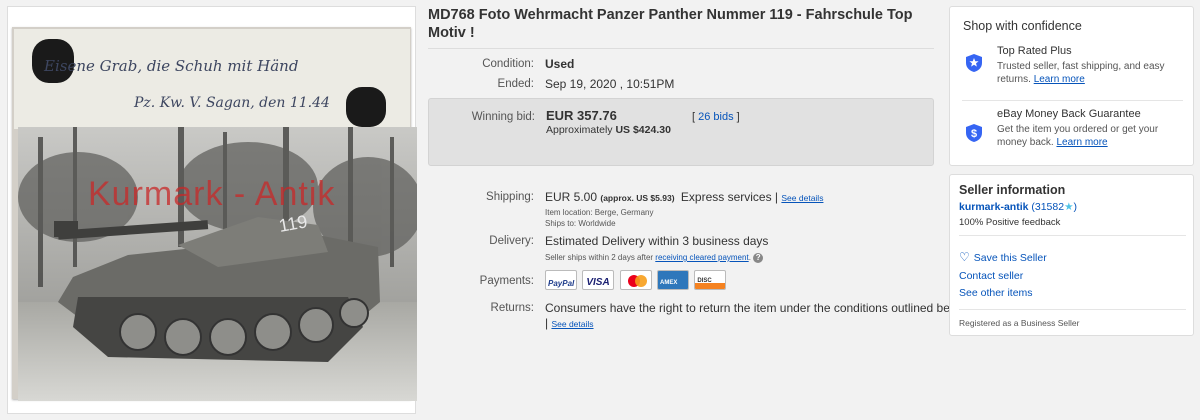  What do you see at coordinates (996, 293) in the screenshot?
I see `see-other-items-link: See other items` at bounding box center [996, 293].